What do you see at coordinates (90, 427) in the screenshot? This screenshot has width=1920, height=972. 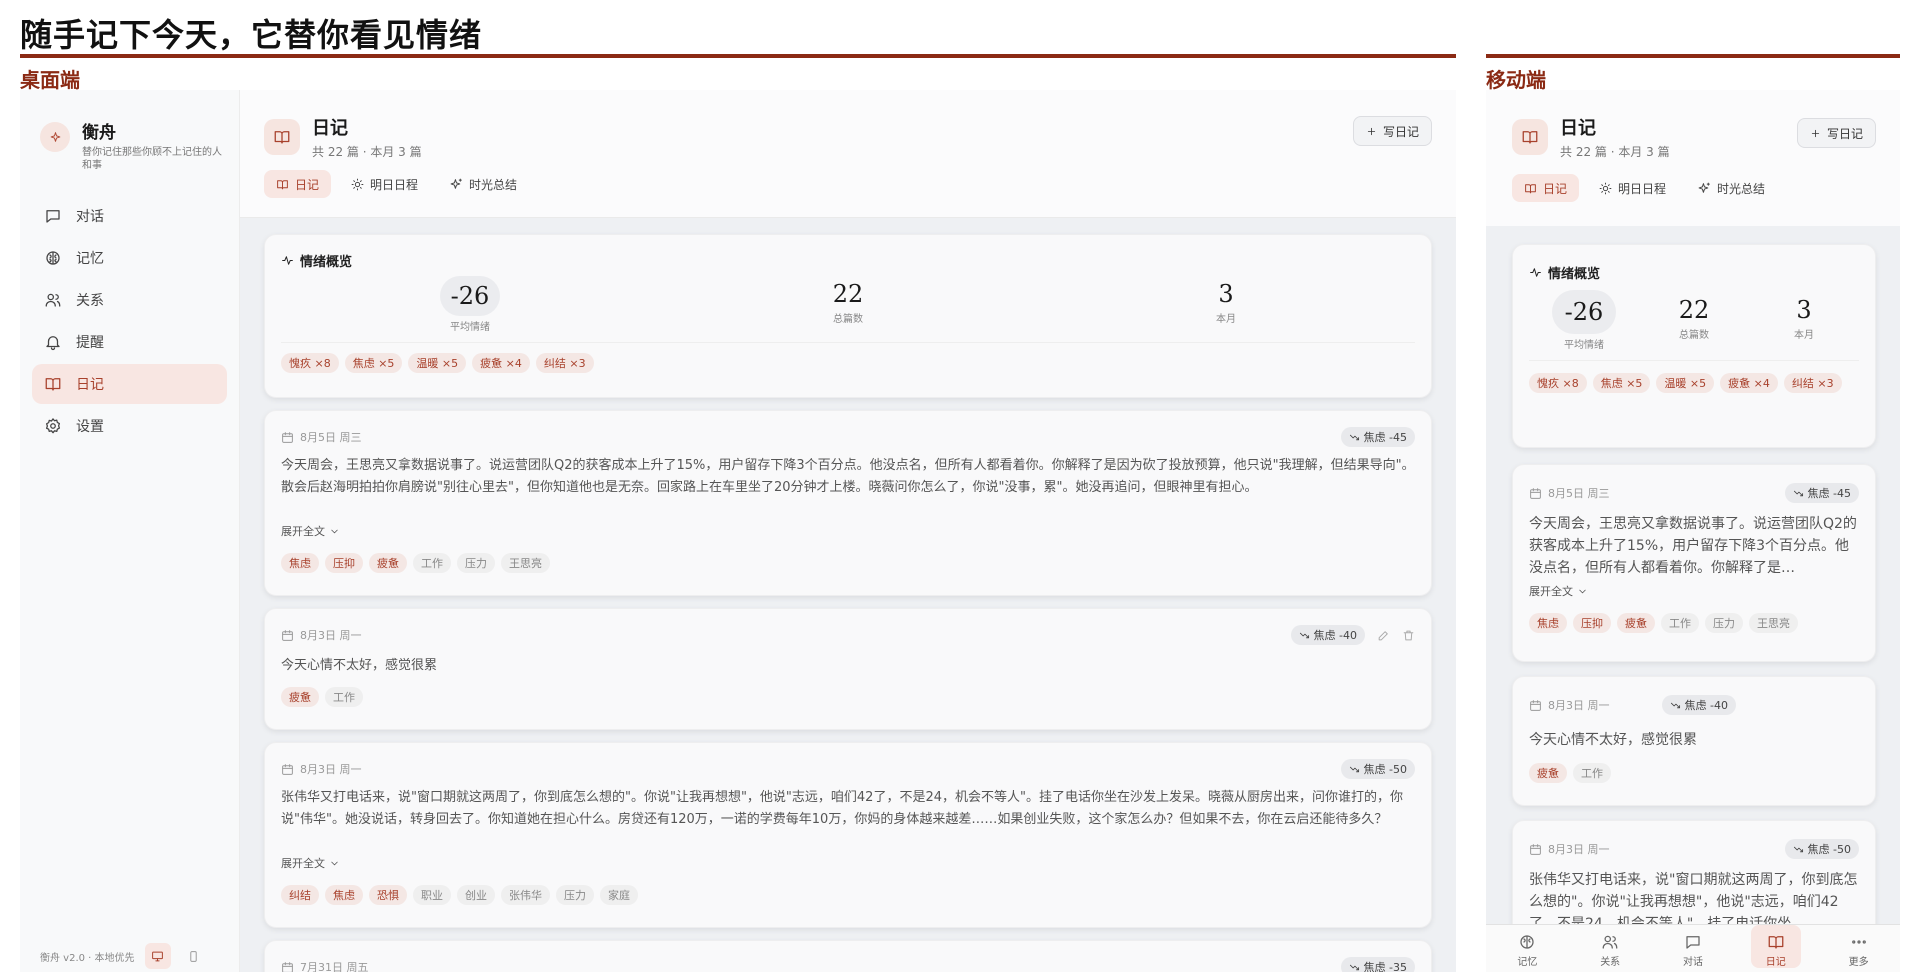 I see `sidebar-item-label: 设置` at bounding box center [90, 427].